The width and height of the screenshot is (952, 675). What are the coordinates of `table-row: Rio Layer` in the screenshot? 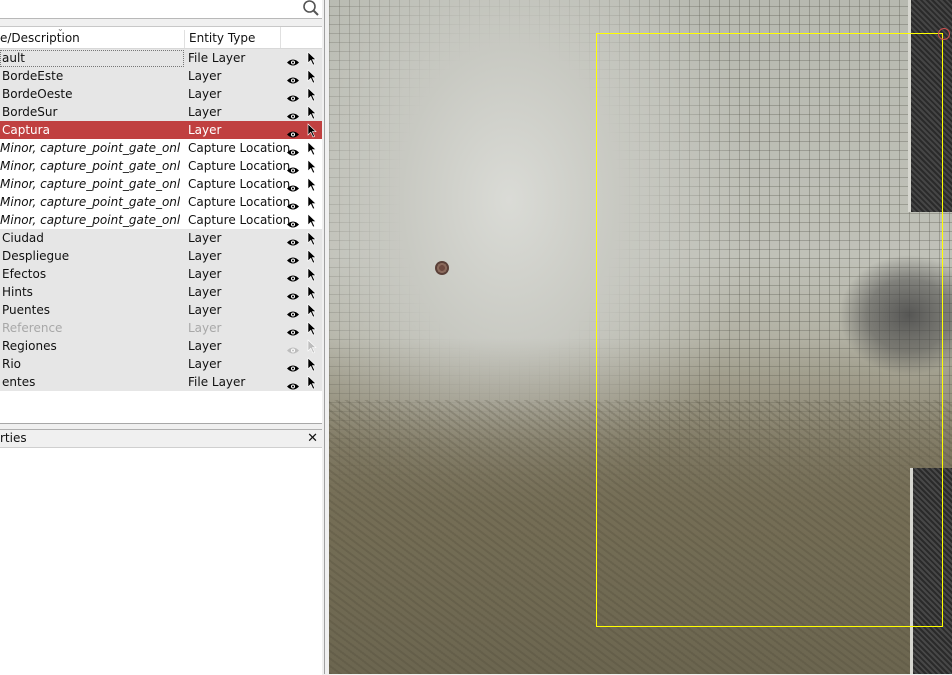 It's located at (161, 364).